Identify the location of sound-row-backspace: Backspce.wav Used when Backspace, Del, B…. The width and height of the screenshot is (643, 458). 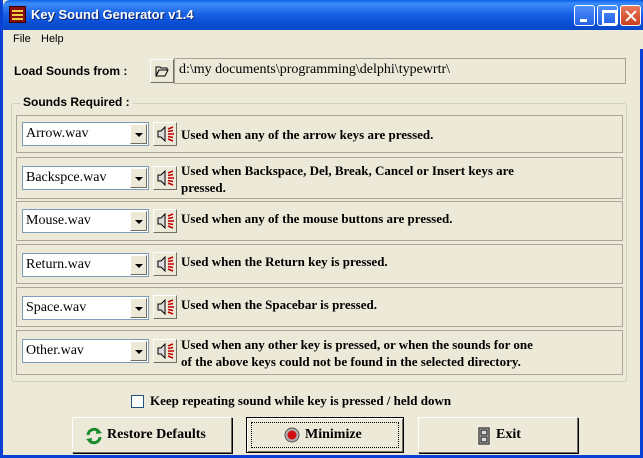
(319, 178).